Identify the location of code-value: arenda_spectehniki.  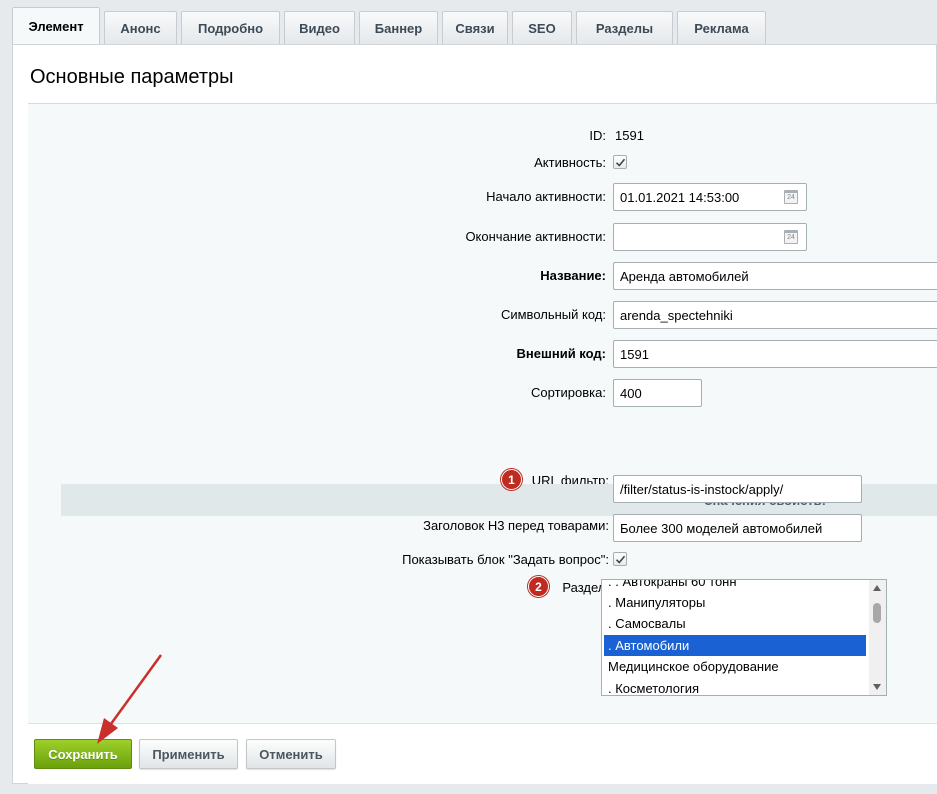
(676, 315).